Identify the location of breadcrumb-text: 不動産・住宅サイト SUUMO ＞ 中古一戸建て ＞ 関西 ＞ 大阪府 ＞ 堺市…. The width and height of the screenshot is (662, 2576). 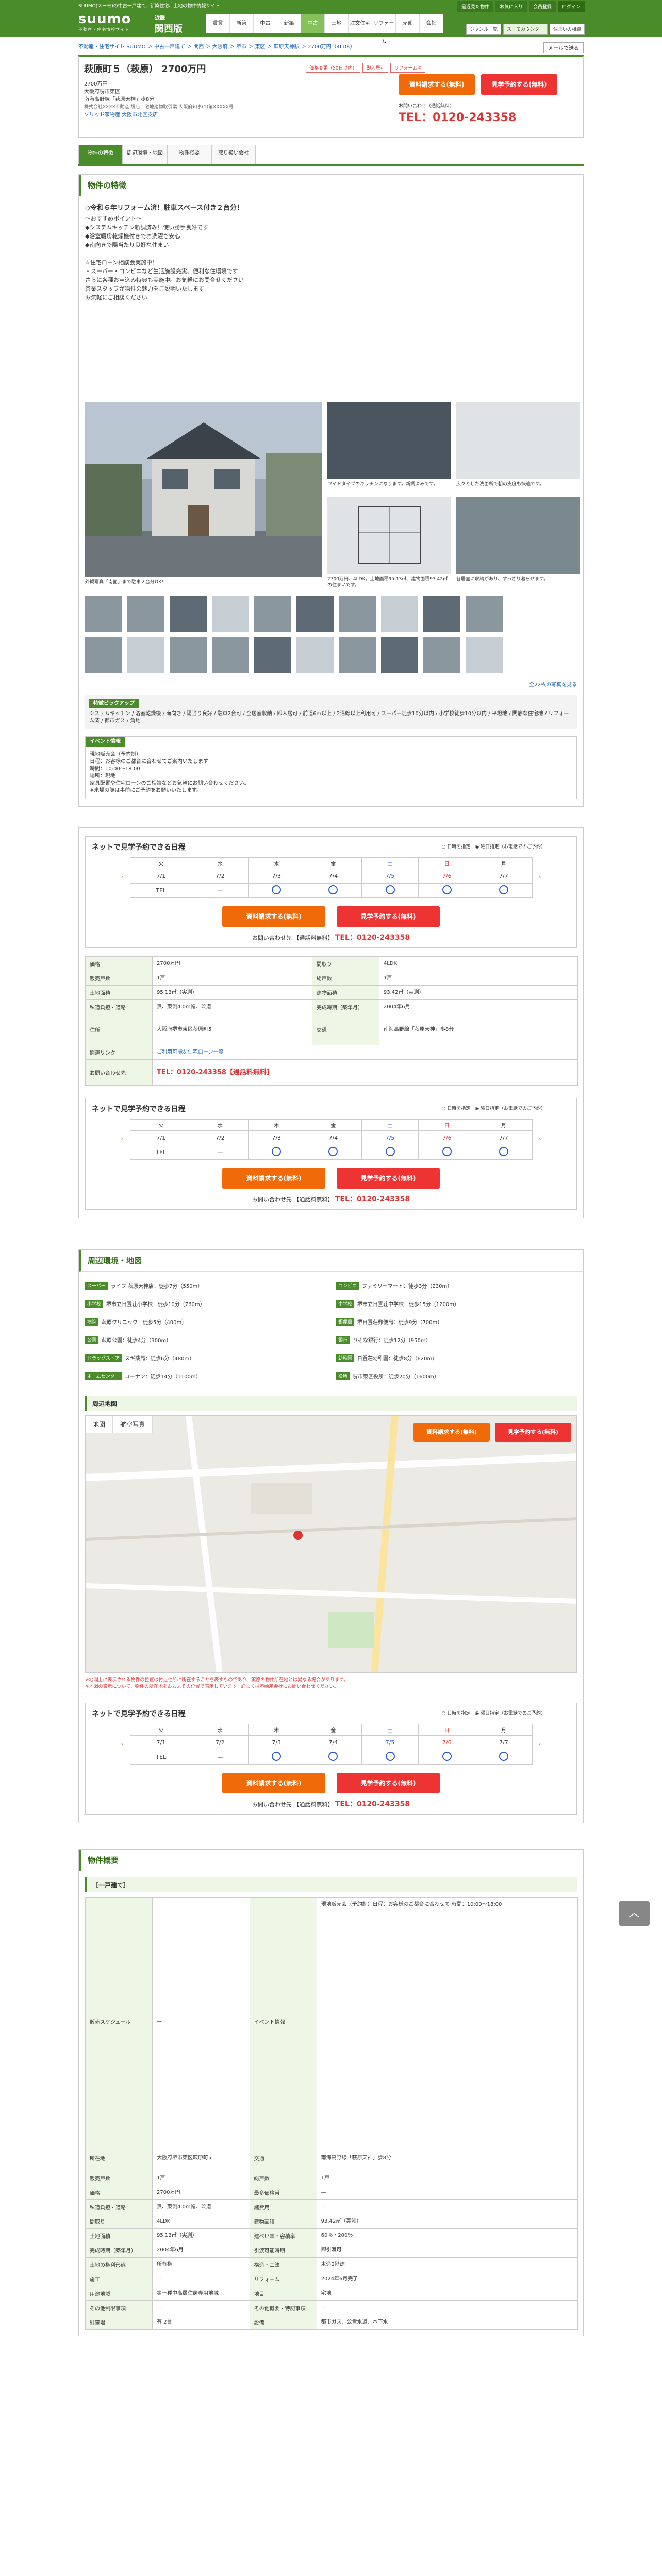
(216, 47).